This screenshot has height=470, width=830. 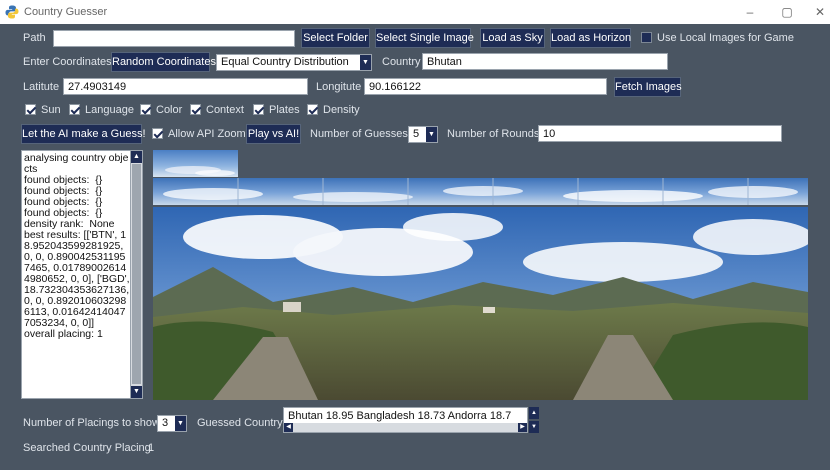 I want to click on window-title: Country Guesser, so click(x=66, y=12).